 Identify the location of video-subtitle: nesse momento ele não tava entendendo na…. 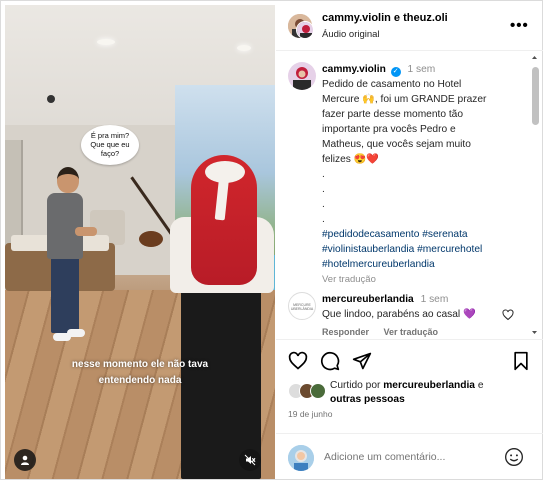
(140, 373).